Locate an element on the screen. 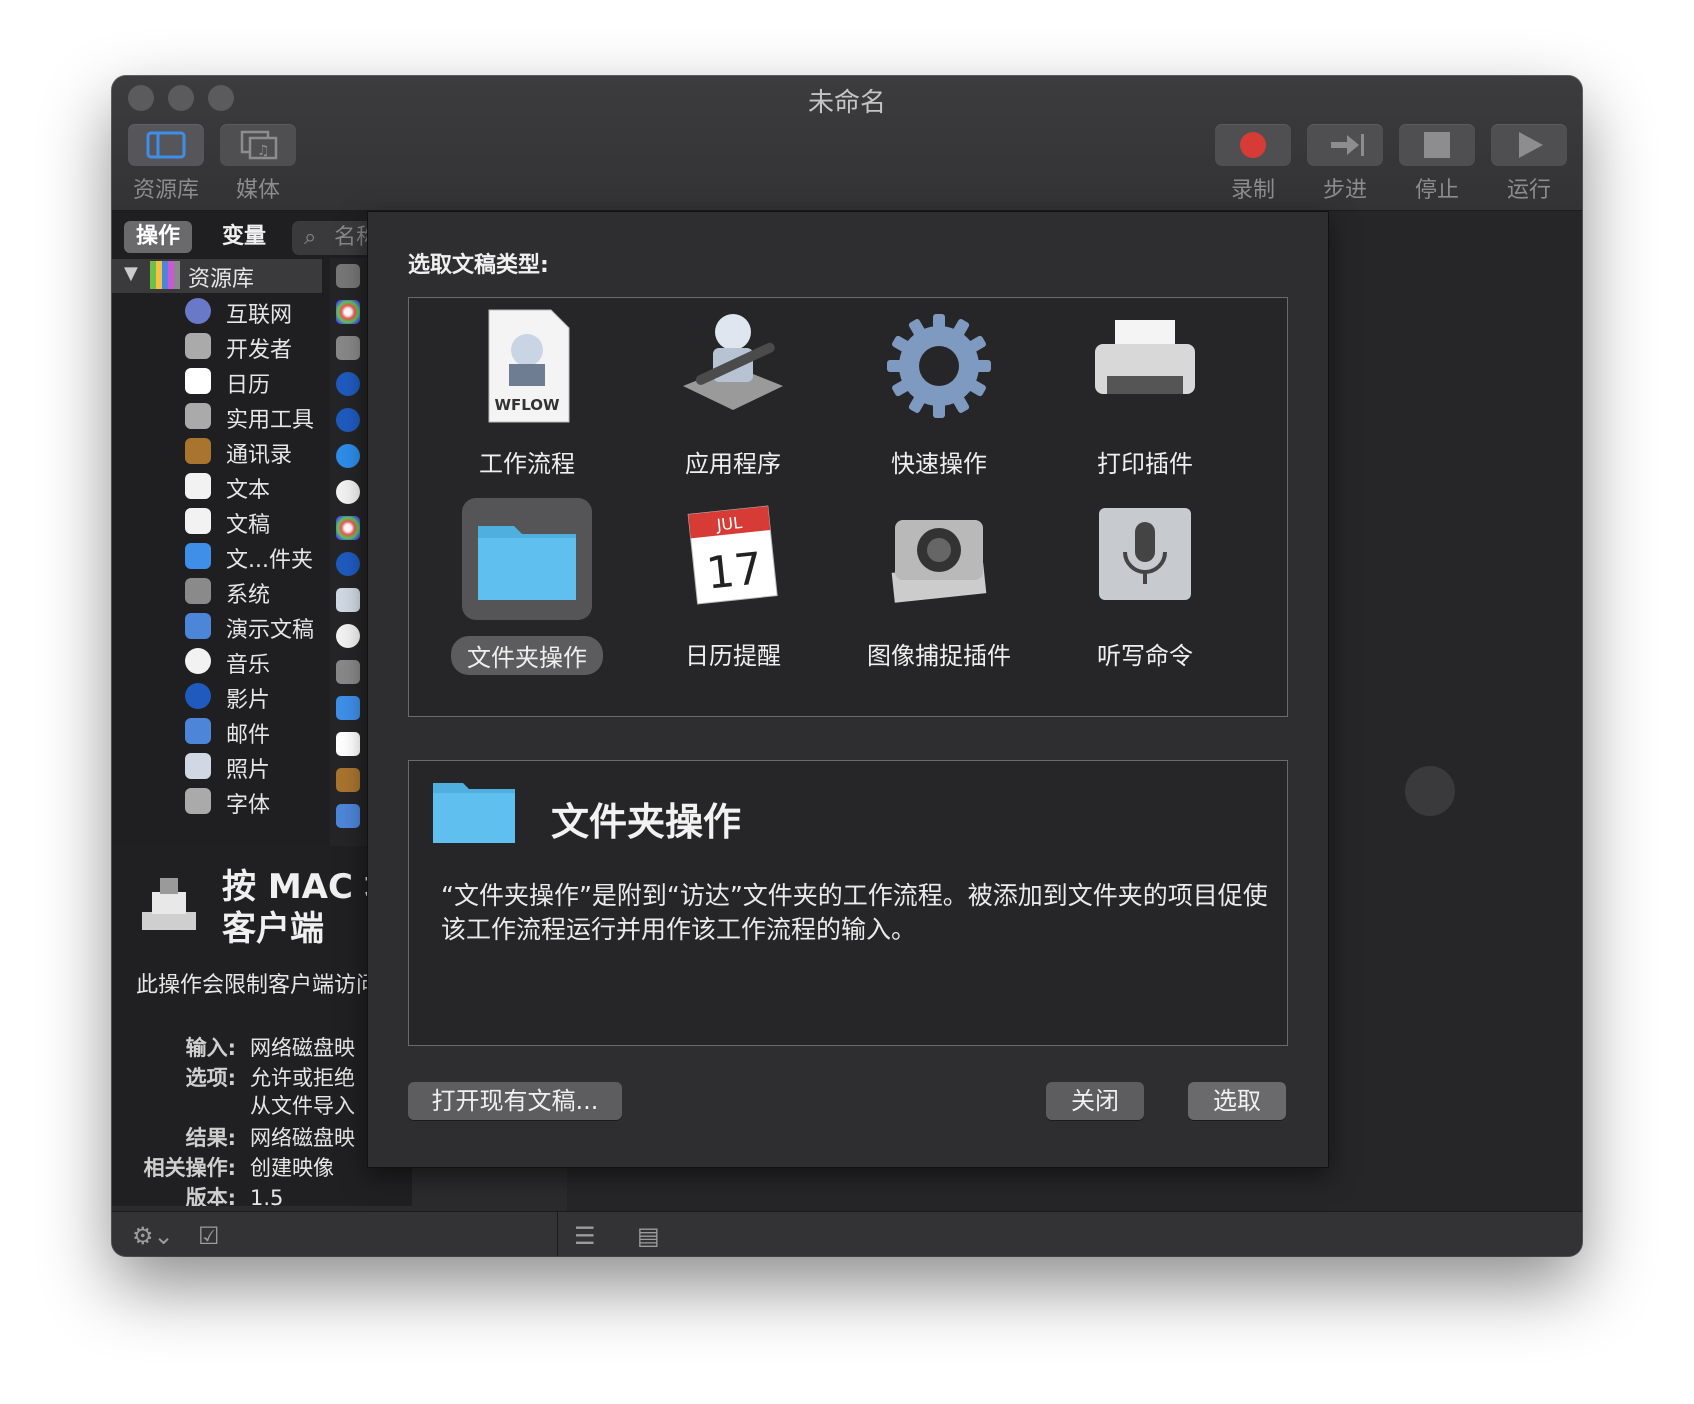  run-box is located at coordinates (1529, 145).